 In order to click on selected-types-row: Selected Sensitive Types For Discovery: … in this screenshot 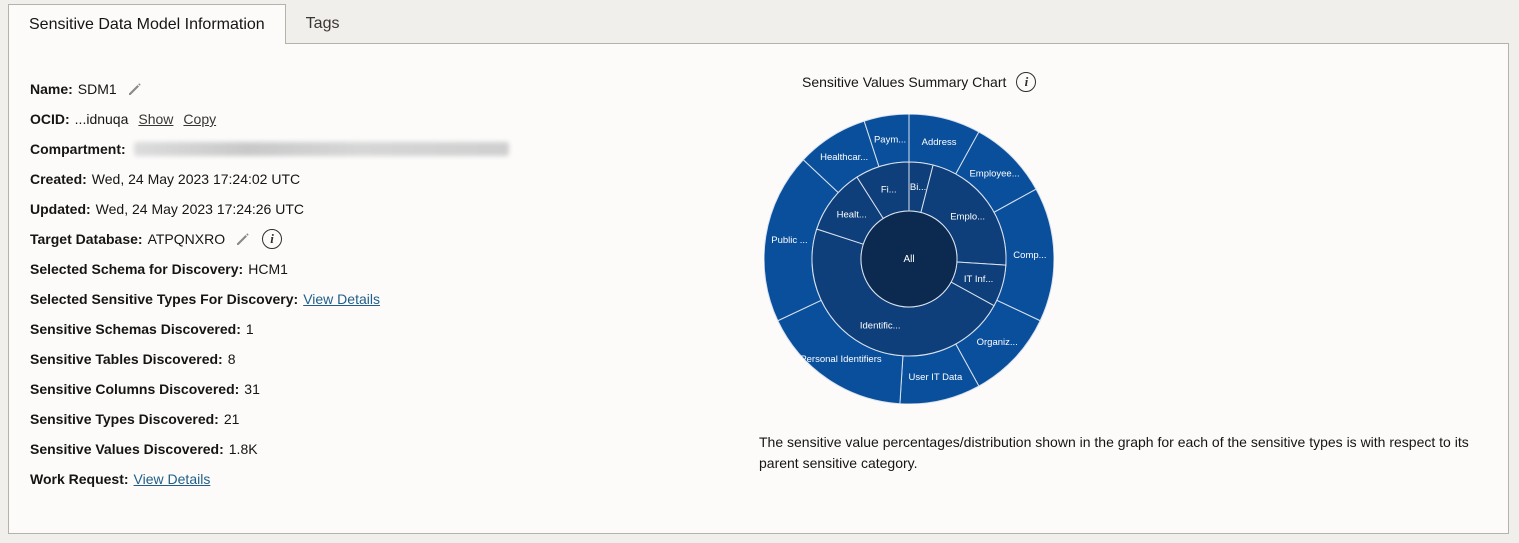, I will do `click(380, 299)`.